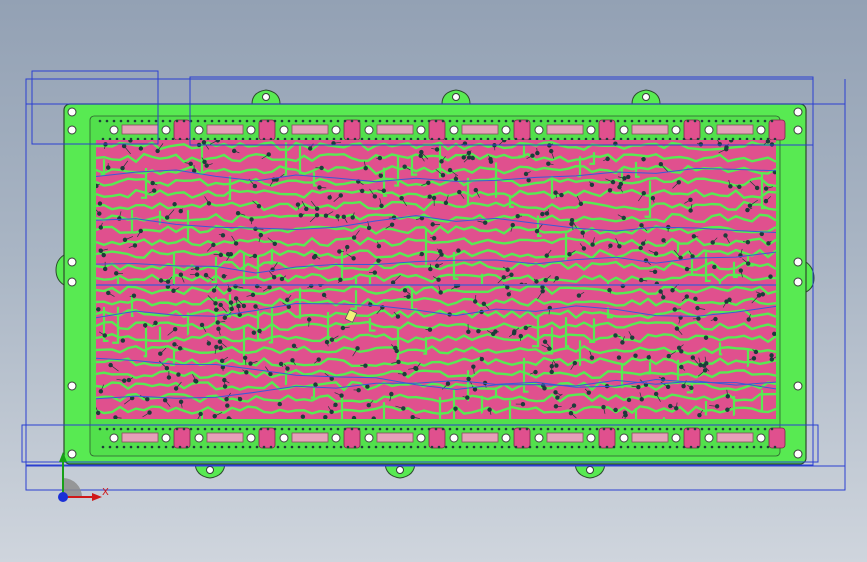 This screenshot has height=562, width=867. Describe the element at coordinates (60, 270) in the screenshot. I see `left-tab` at that location.